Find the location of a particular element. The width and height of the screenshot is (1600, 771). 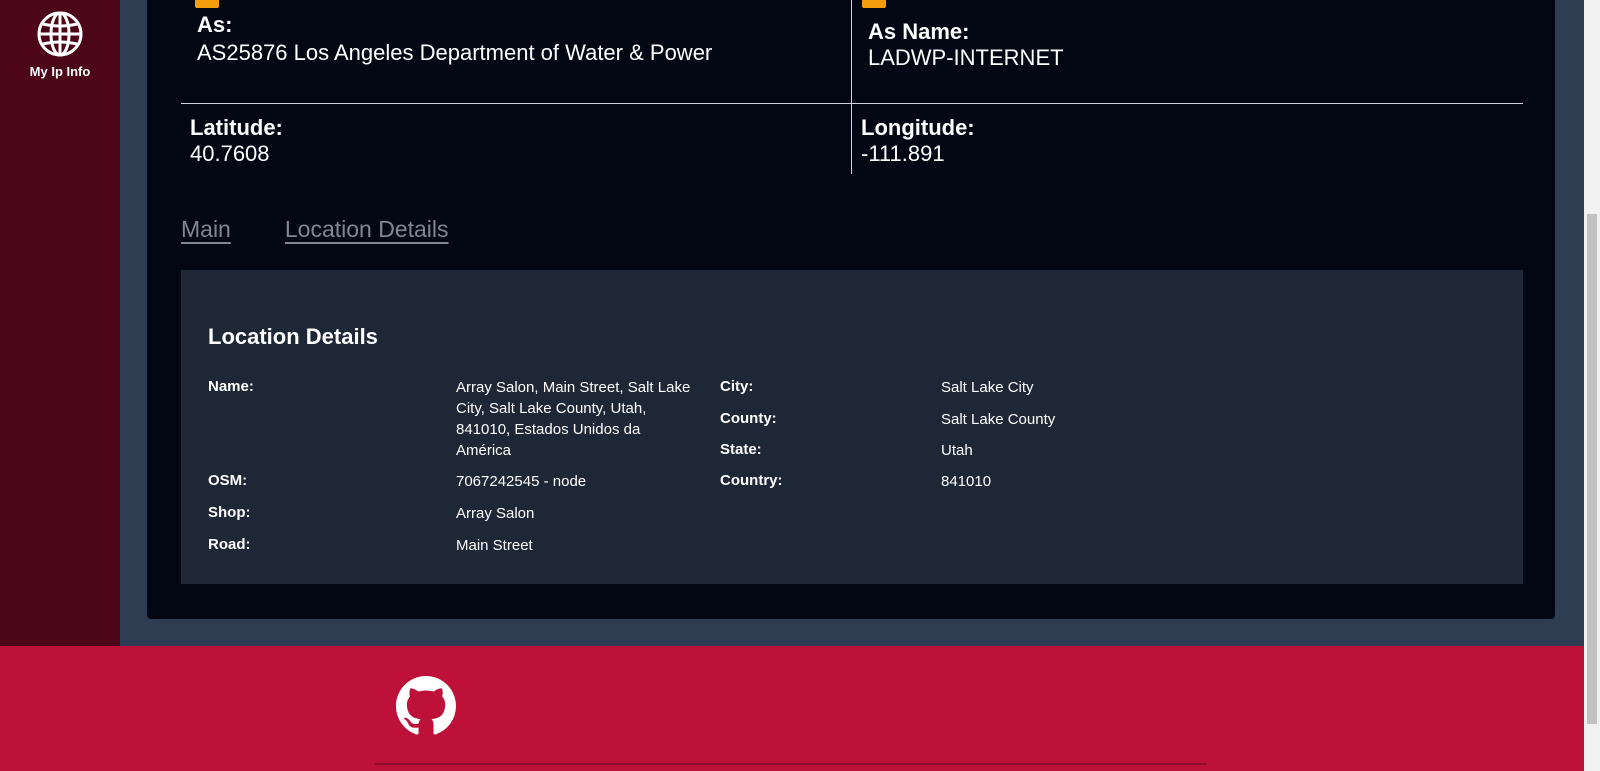

location-details-title: Location Details is located at coordinates (293, 336).